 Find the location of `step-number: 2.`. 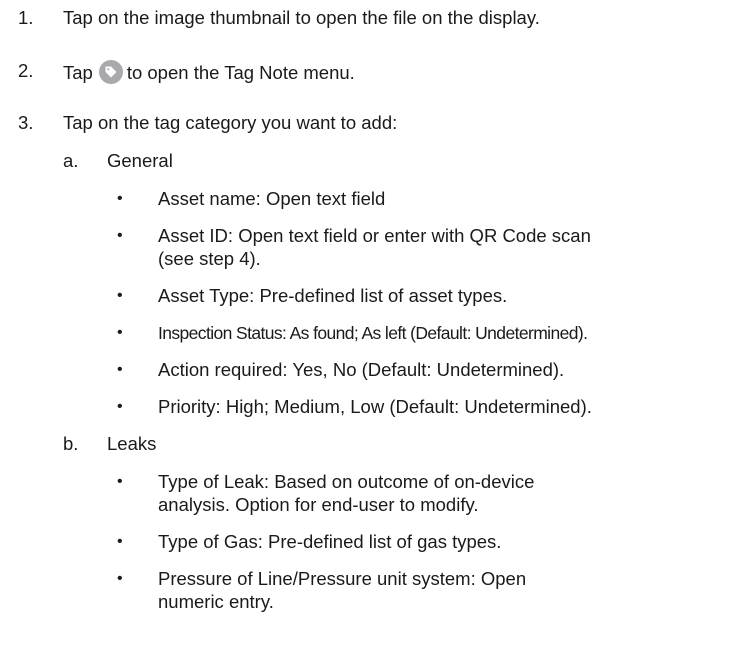

step-number: 2. is located at coordinates (26, 70).